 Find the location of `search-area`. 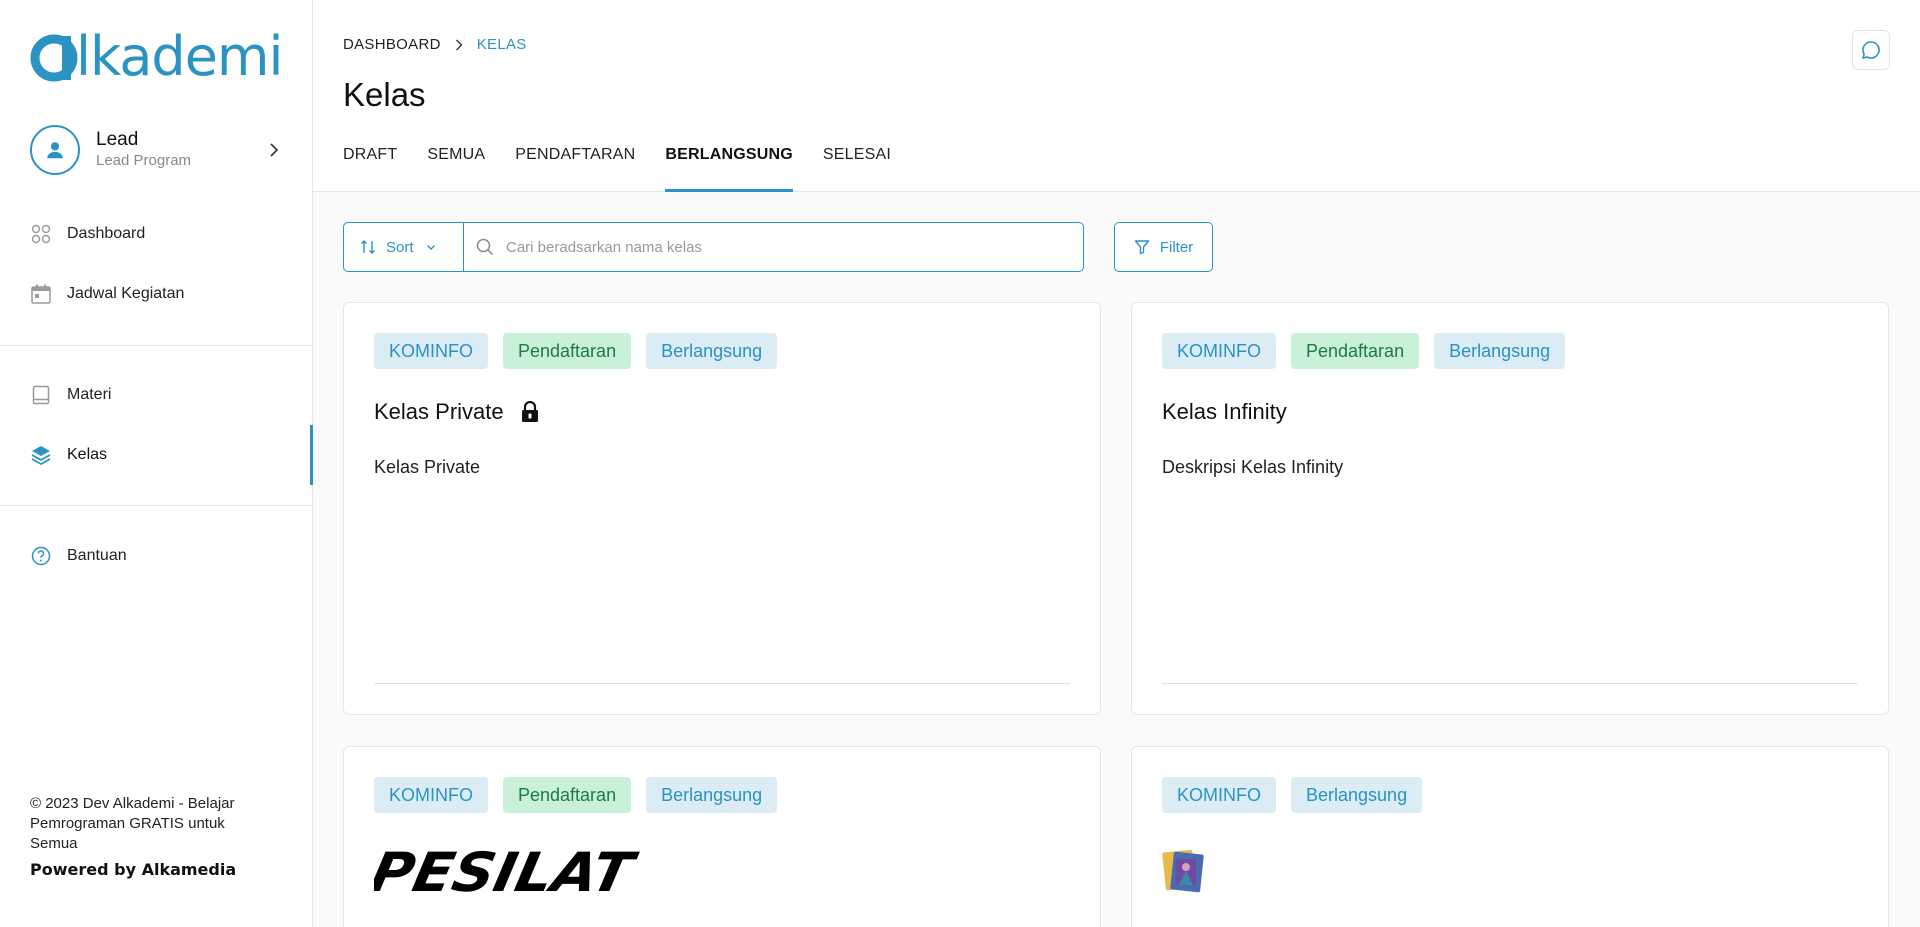

search-area is located at coordinates (773, 247).